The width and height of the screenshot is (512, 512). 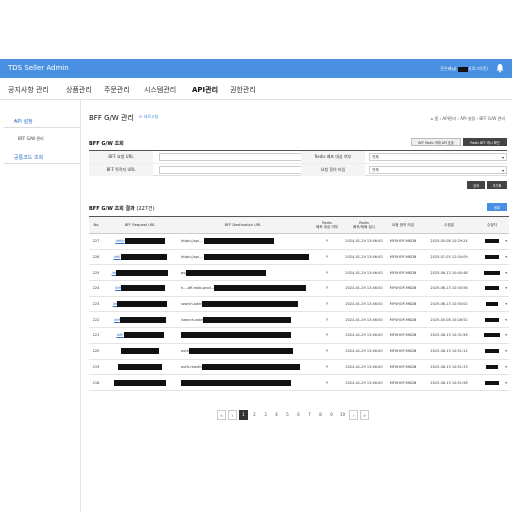 I want to click on nav-notice: 공지사항 관리, so click(x=28, y=90).